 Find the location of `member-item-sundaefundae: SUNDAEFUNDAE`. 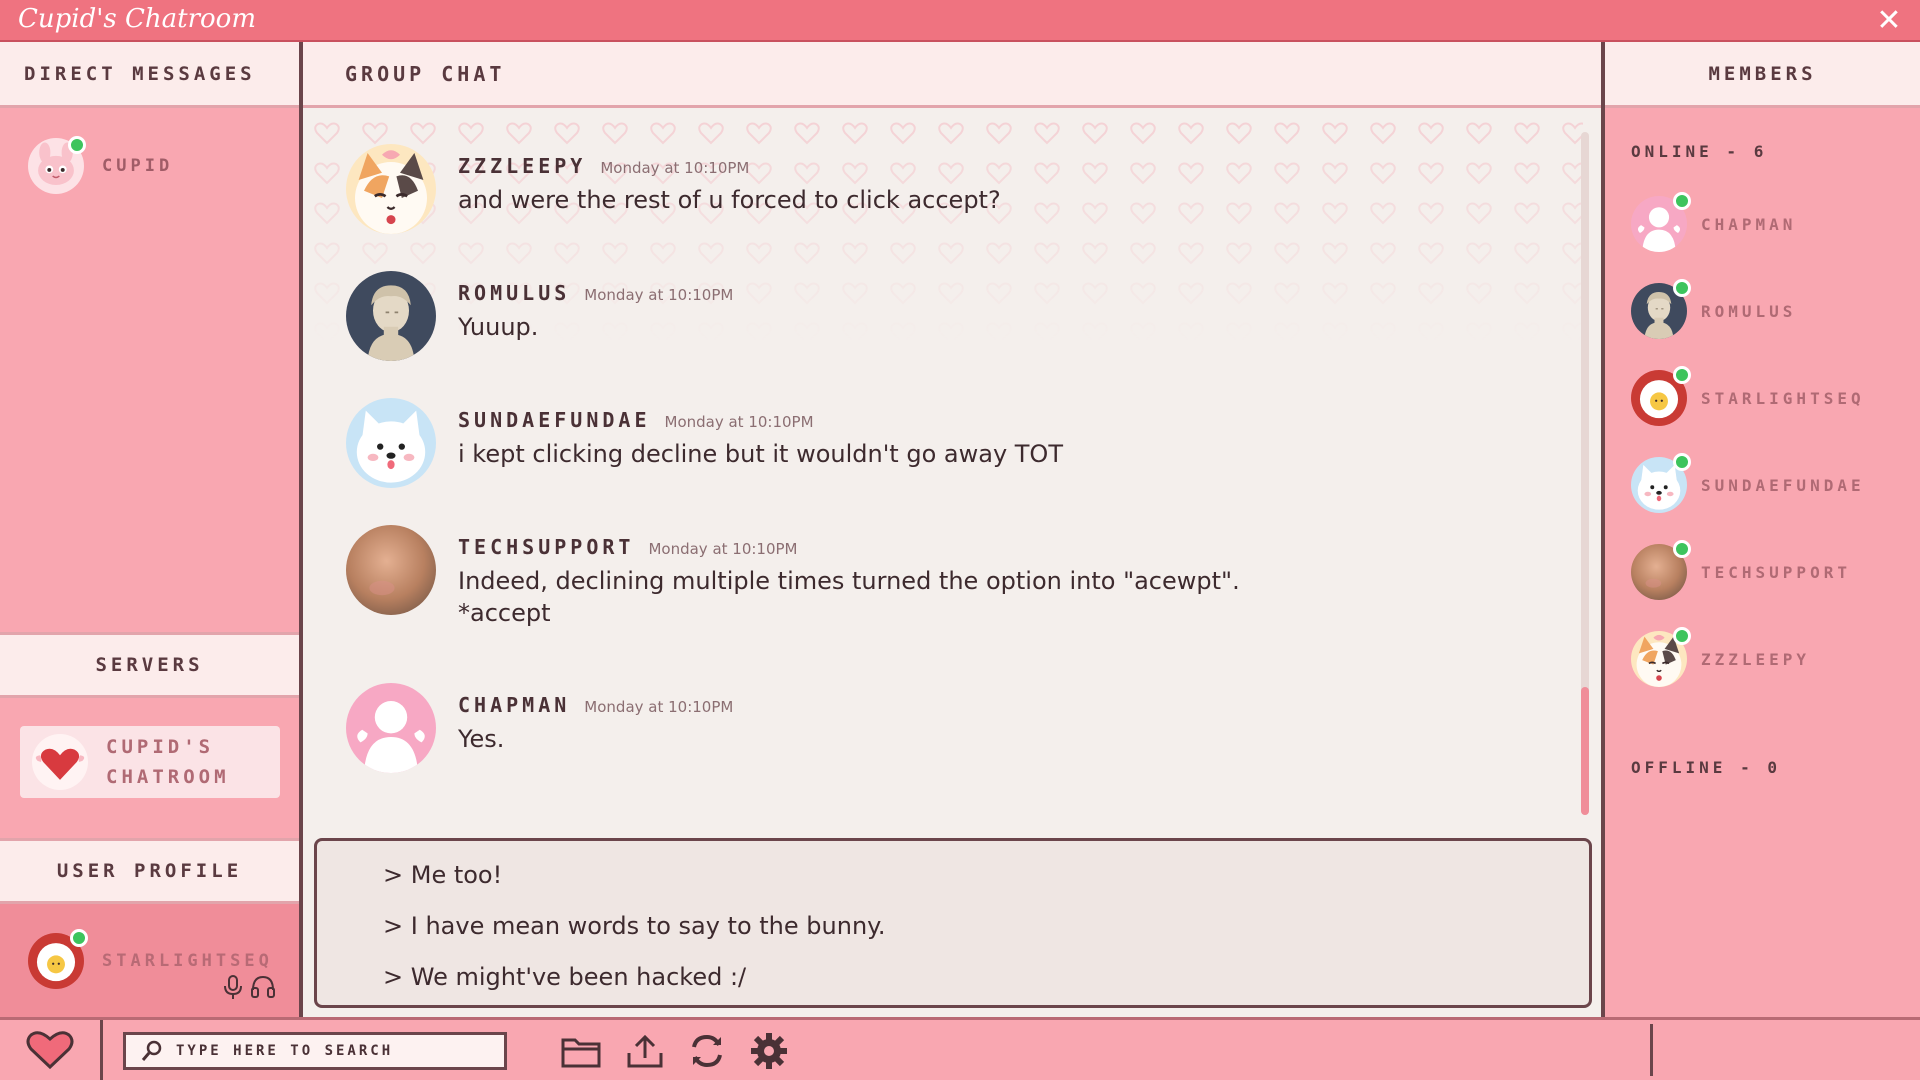

member-item-sundaefundae: SUNDAEFUNDAE is located at coordinates (1748, 483).